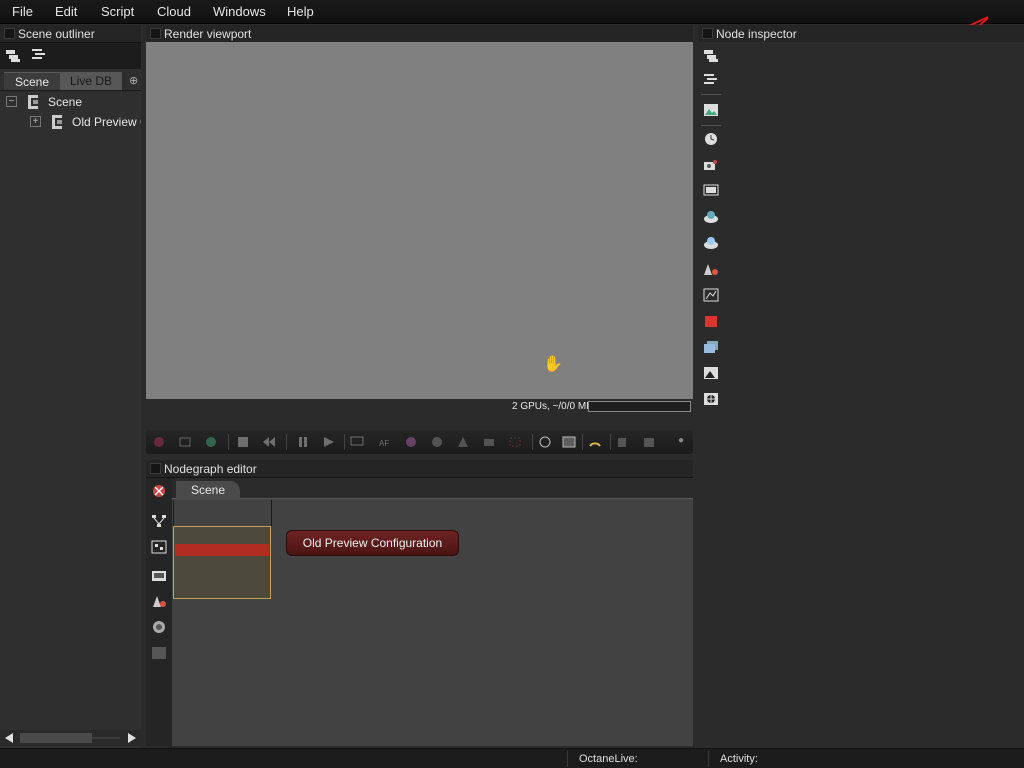 Image resolution: width=1024 pixels, height=768 pixels. I want to click on camera-icon, so click(711, 165).